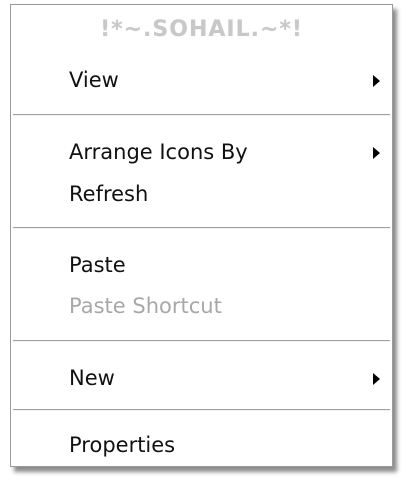  What do you see at coordinates (158, 152) in the screenshot?
I see `menu-item-label: Arrange Icons By` at bounding box center [158, 152].